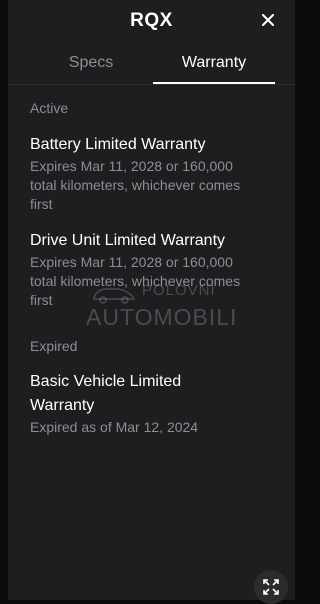 This screenshot has height=604, width=320. I want to click on section-label-active: Active, so click(49, 108).